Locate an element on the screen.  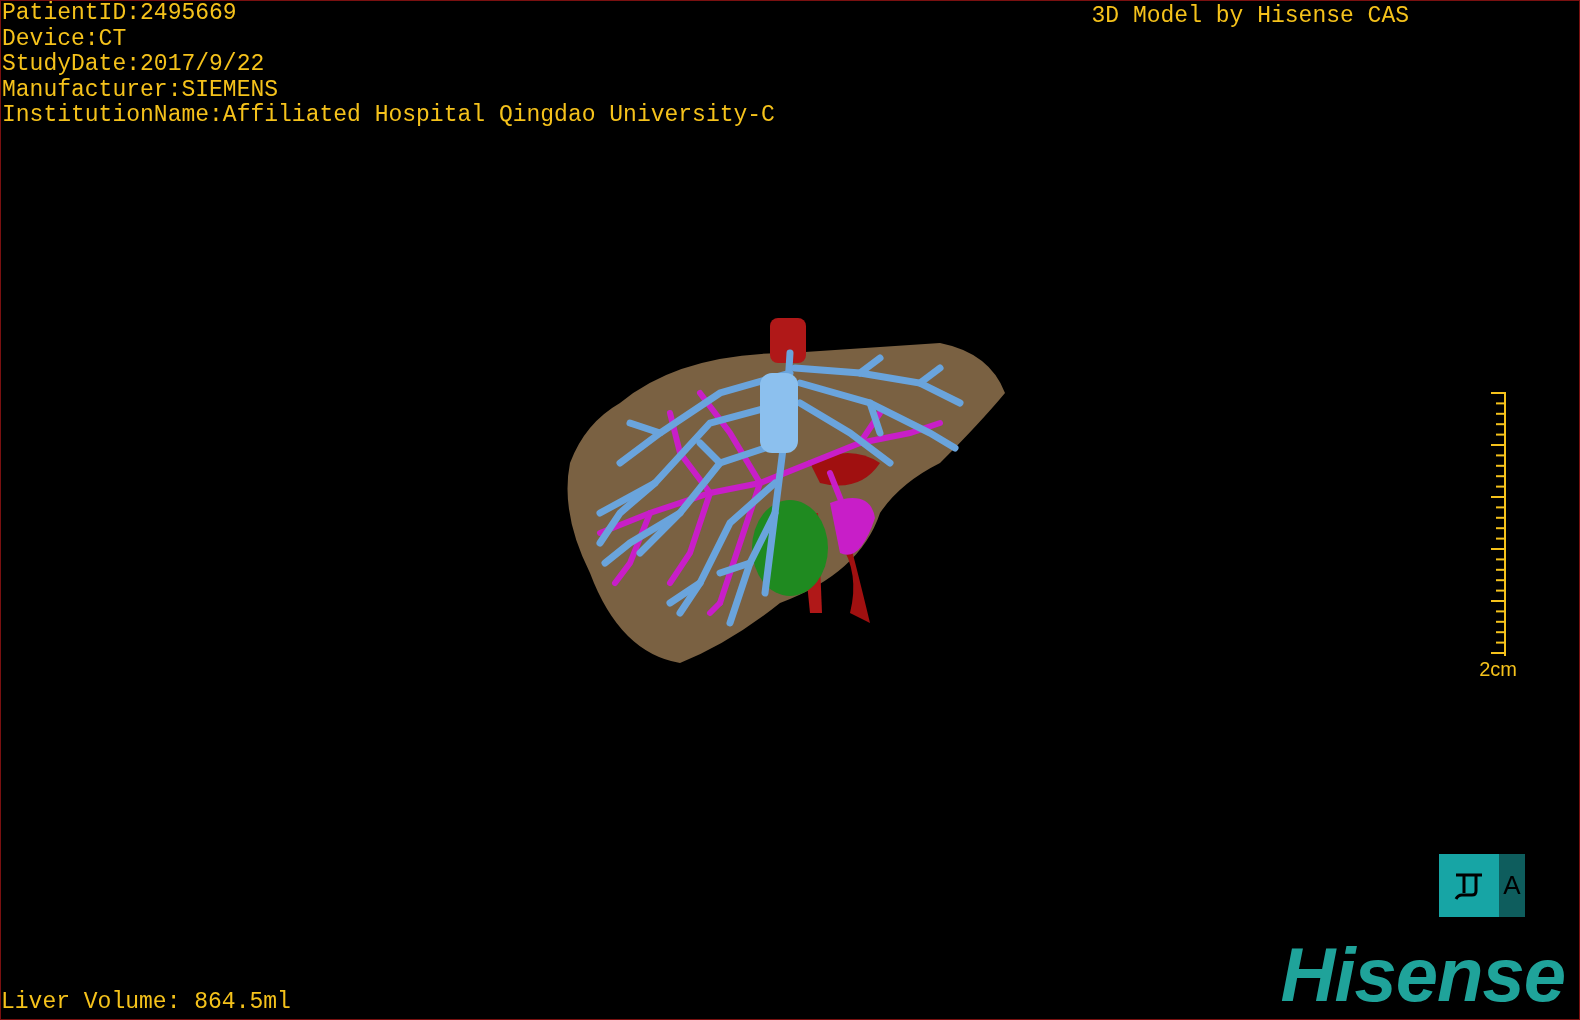
patient-info-text: Device:CT is located at coordinates (65, 39).